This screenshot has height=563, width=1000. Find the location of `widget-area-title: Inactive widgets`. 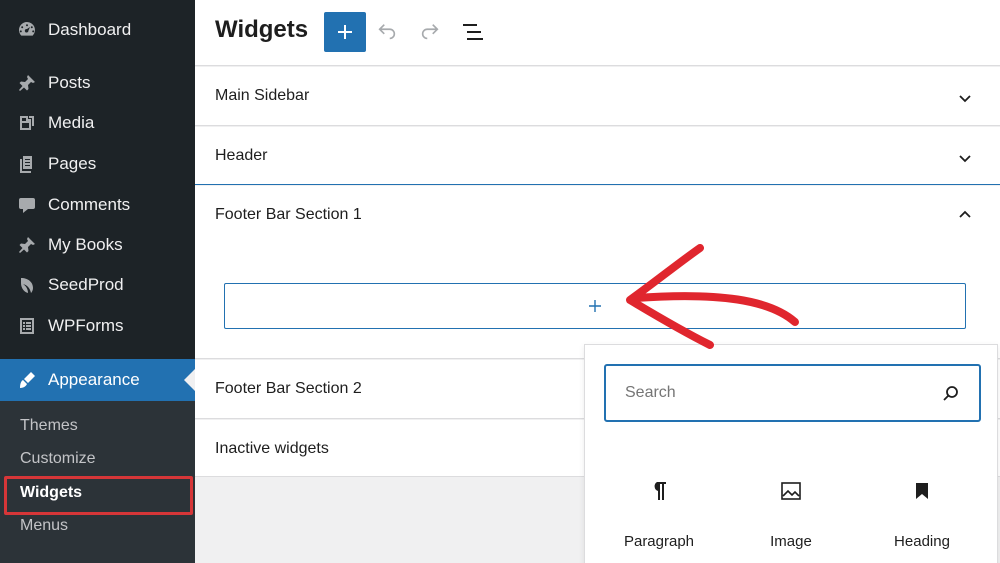

widget-area-title: Inactive widgets is located at coordinates (272, 448).